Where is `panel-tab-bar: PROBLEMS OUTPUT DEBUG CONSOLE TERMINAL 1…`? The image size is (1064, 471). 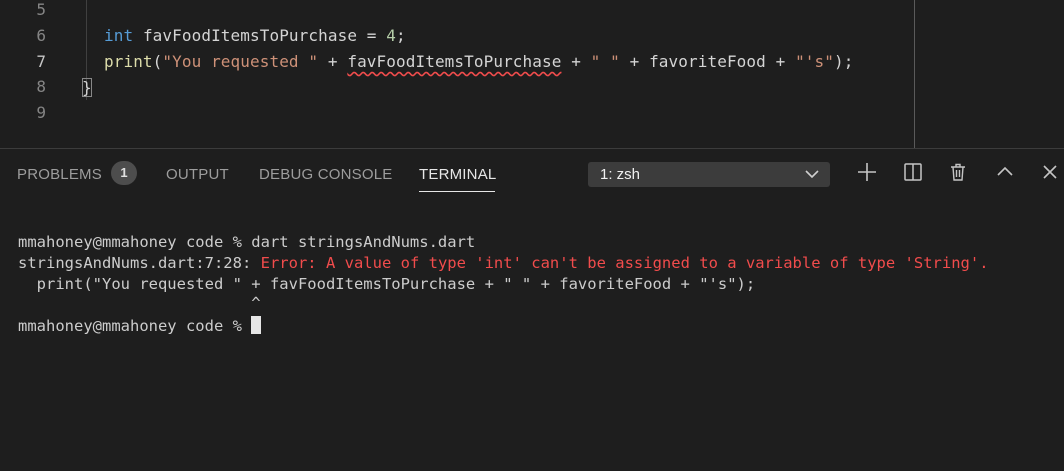
panel-tab-bar: PROBLEMS OUTPUT DEBUG CONSOLE TERMINAL 1… is located at coordinates (532, 174).